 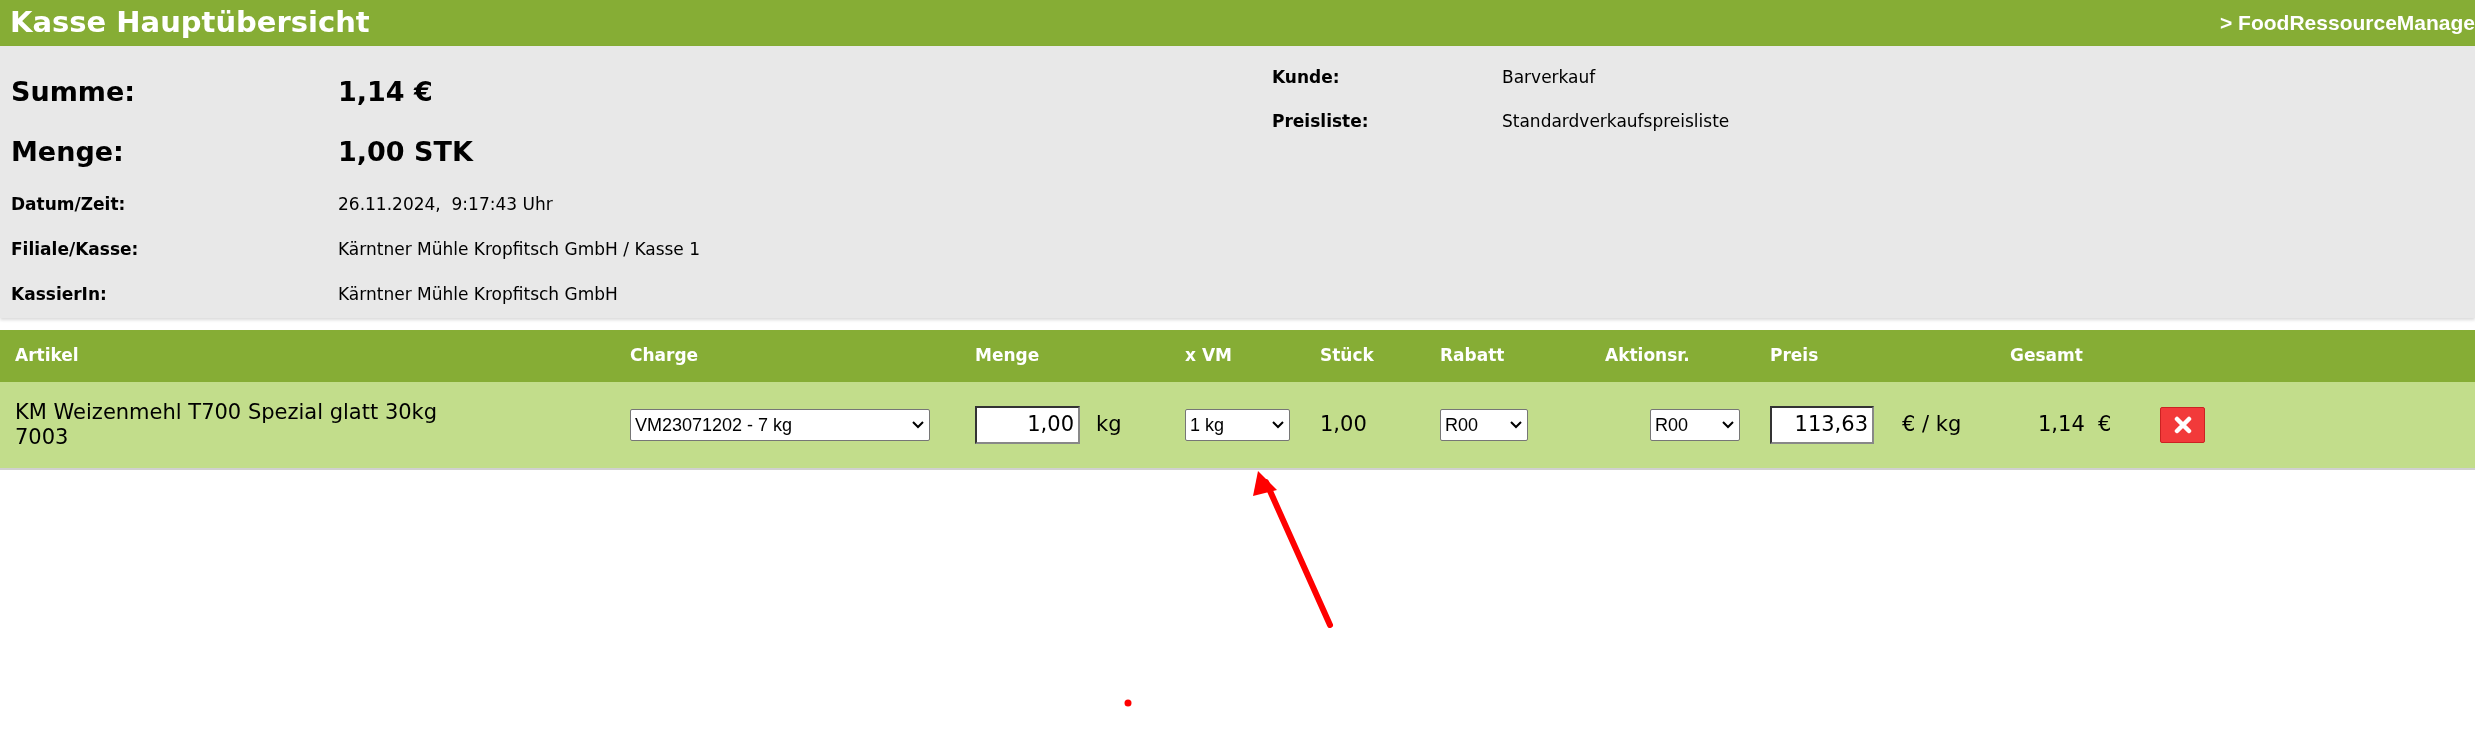 What do you see at coordinates (2046, 355) in the screenshot?
I see `column-header: Gesamt` at bounding box center [2046, 355].